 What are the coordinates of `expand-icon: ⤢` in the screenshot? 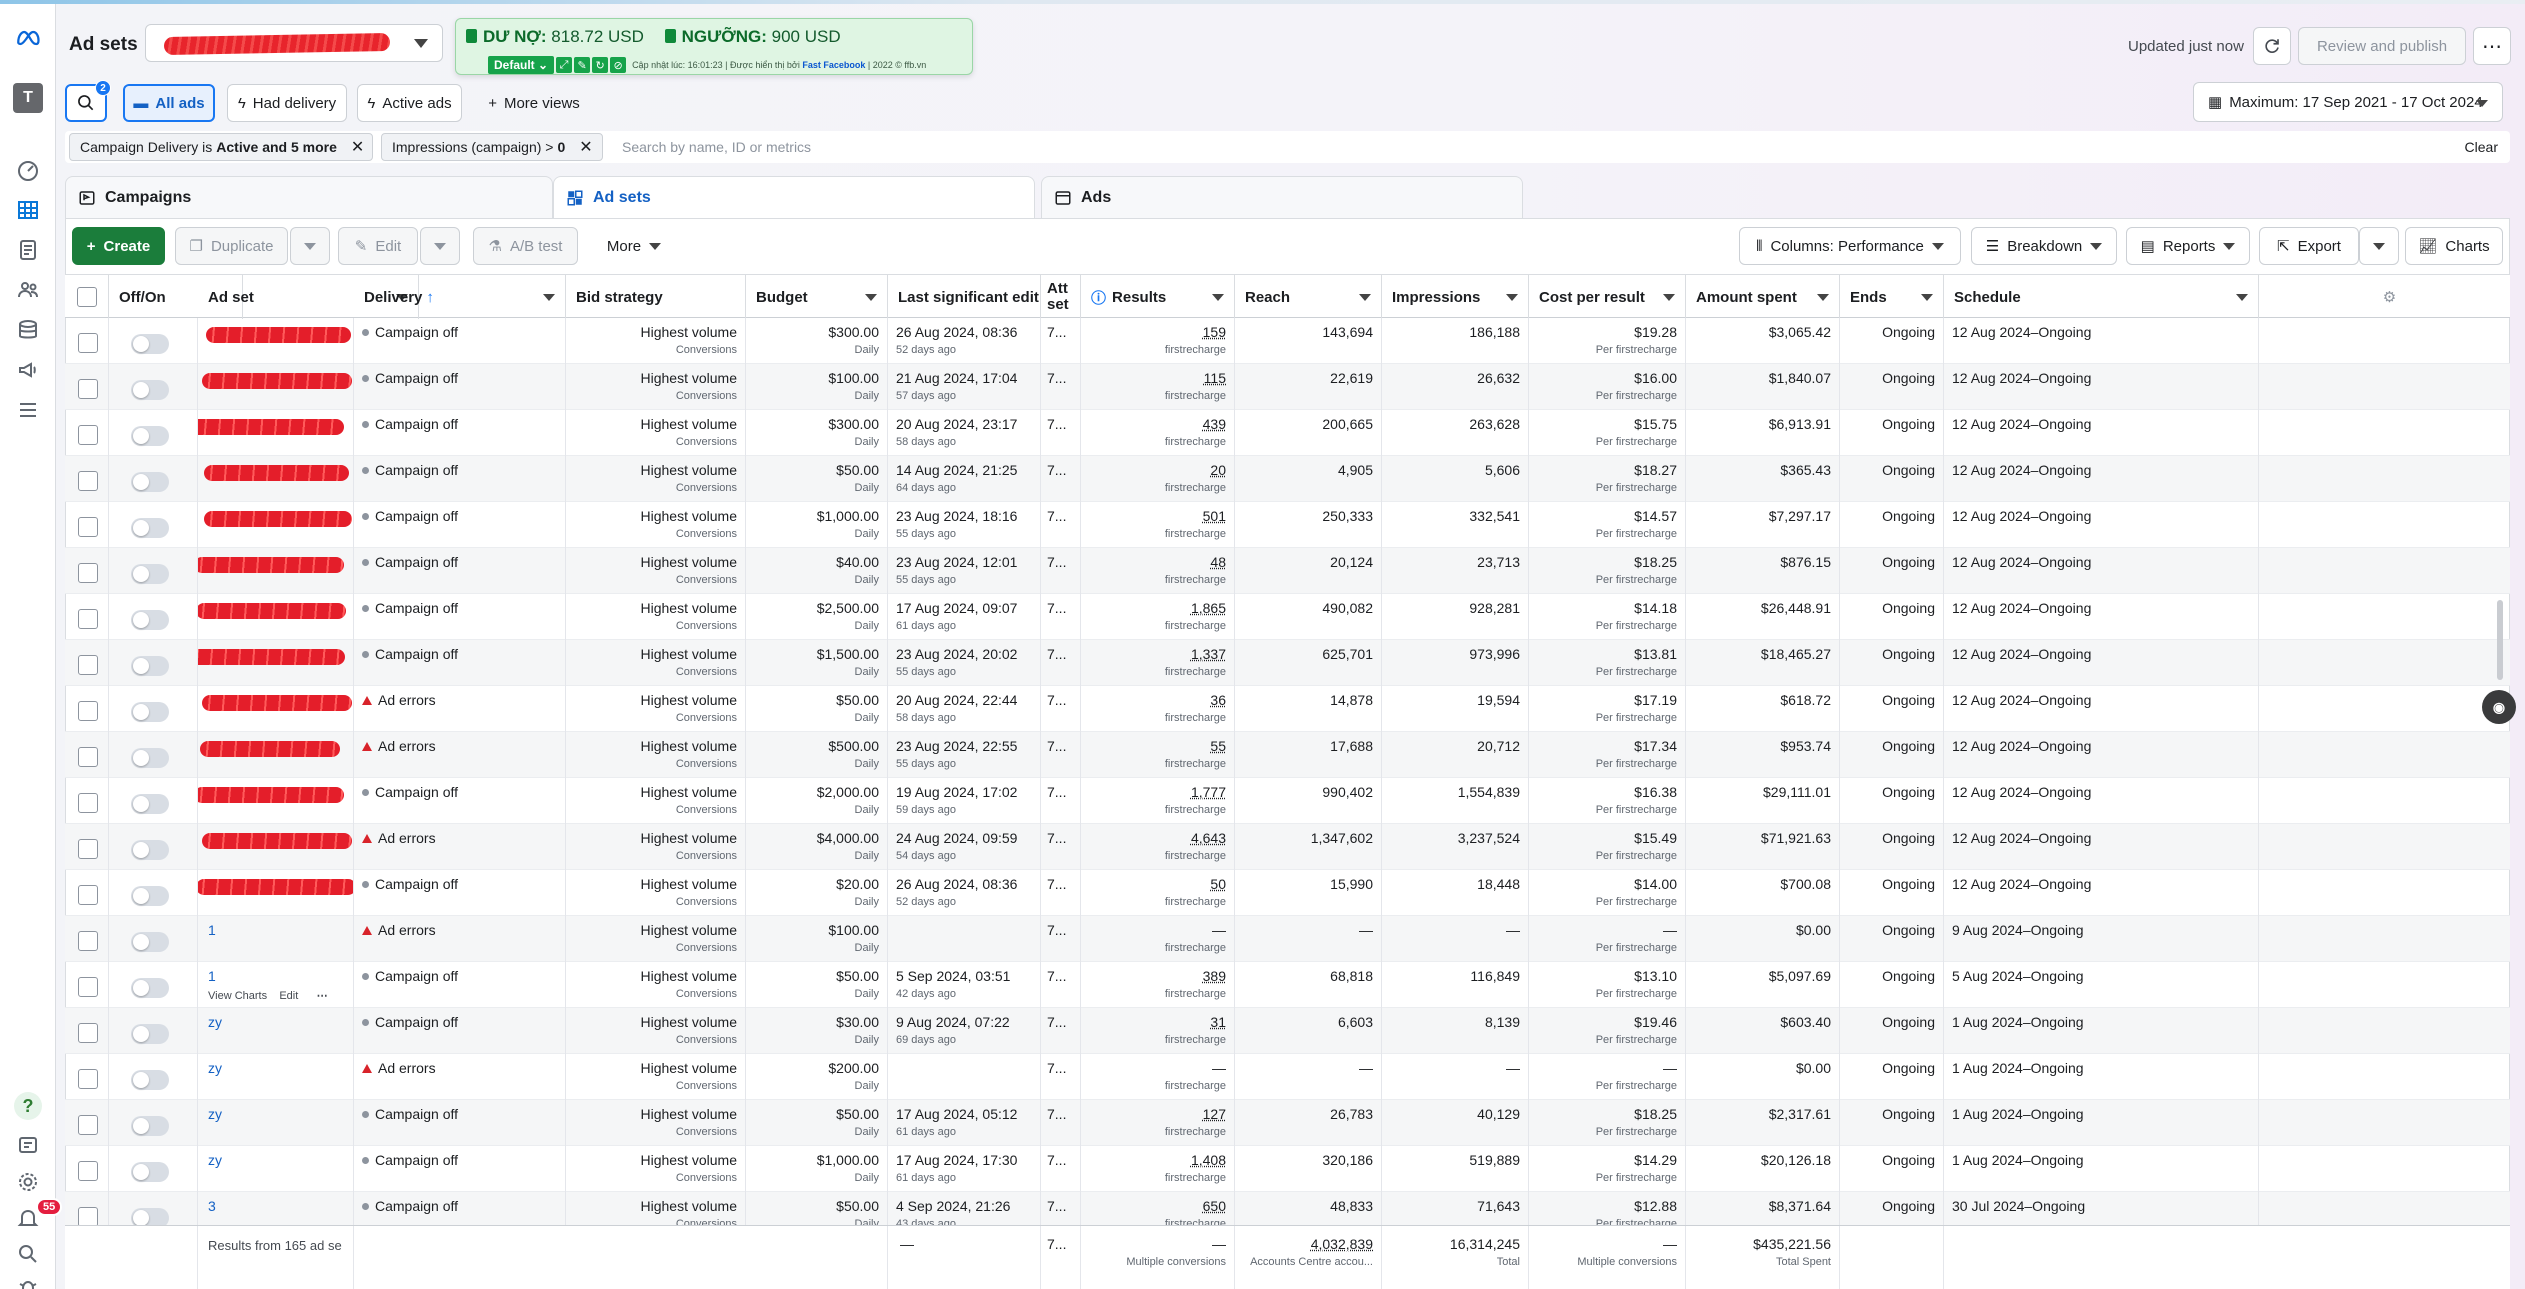 It's located at (564, 65).